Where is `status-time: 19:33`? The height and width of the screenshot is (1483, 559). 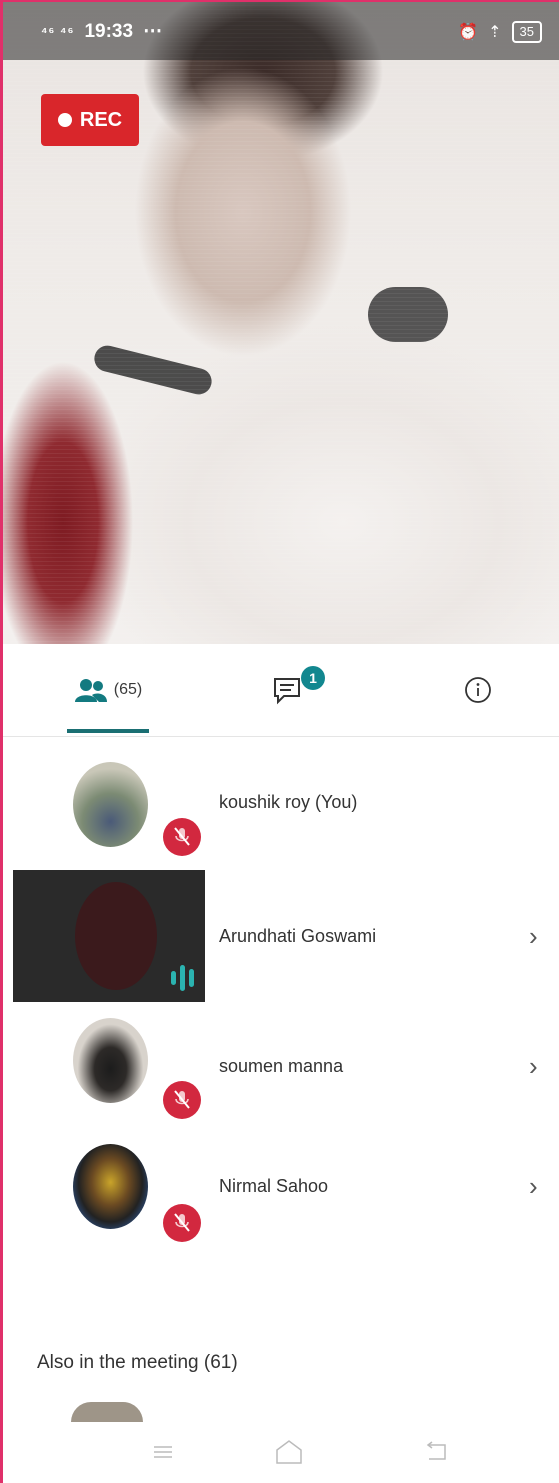 status-time: 19:33 is located at coordinates (109, 31).